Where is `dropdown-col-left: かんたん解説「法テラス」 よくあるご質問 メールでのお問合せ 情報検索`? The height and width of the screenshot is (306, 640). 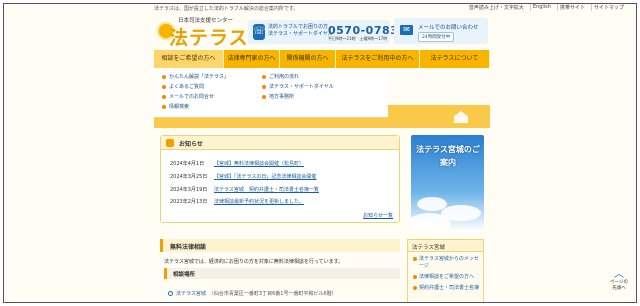
dropdown-col-left: かんたん解説「法テラス」 よくあるご質問 メールでのお問合せ 情報検索 is located at coordinates (195, 91).